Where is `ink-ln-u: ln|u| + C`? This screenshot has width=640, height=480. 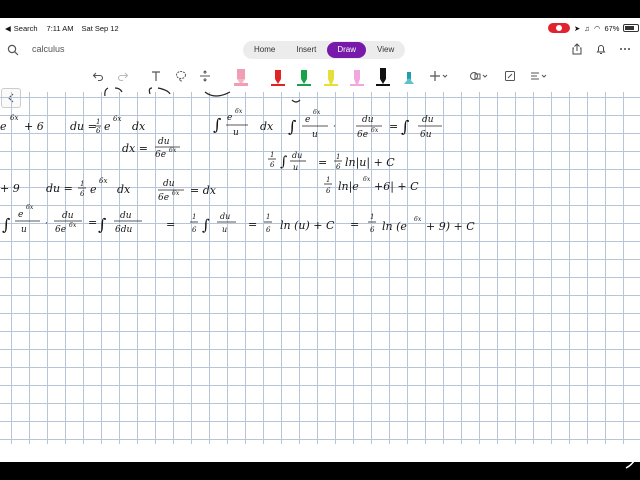 ink-ln-u: ln|u| + C is located at coordinates (370, 163).